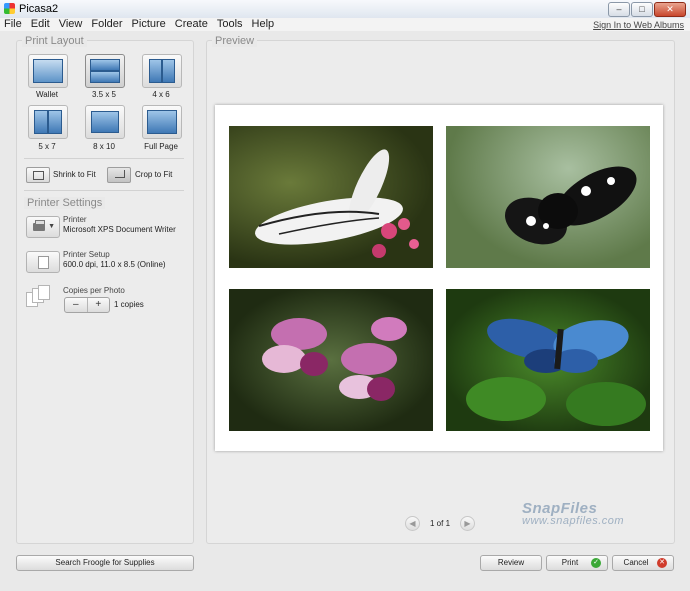  What do you see at coordinates (573, 521) in the screenshot?
I see `watermark-url: www.snapfiles.com` at bounding box center [573, 521].